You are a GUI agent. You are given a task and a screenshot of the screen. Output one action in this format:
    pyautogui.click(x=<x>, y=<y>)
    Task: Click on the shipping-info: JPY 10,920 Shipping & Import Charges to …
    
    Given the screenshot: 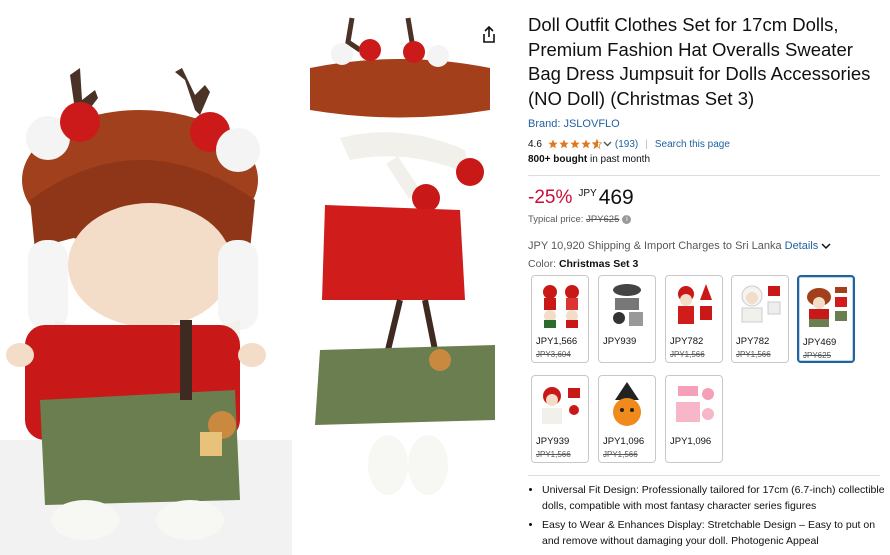 What is the action you would take?
    pyautogui.click(x=679, y=246)
    